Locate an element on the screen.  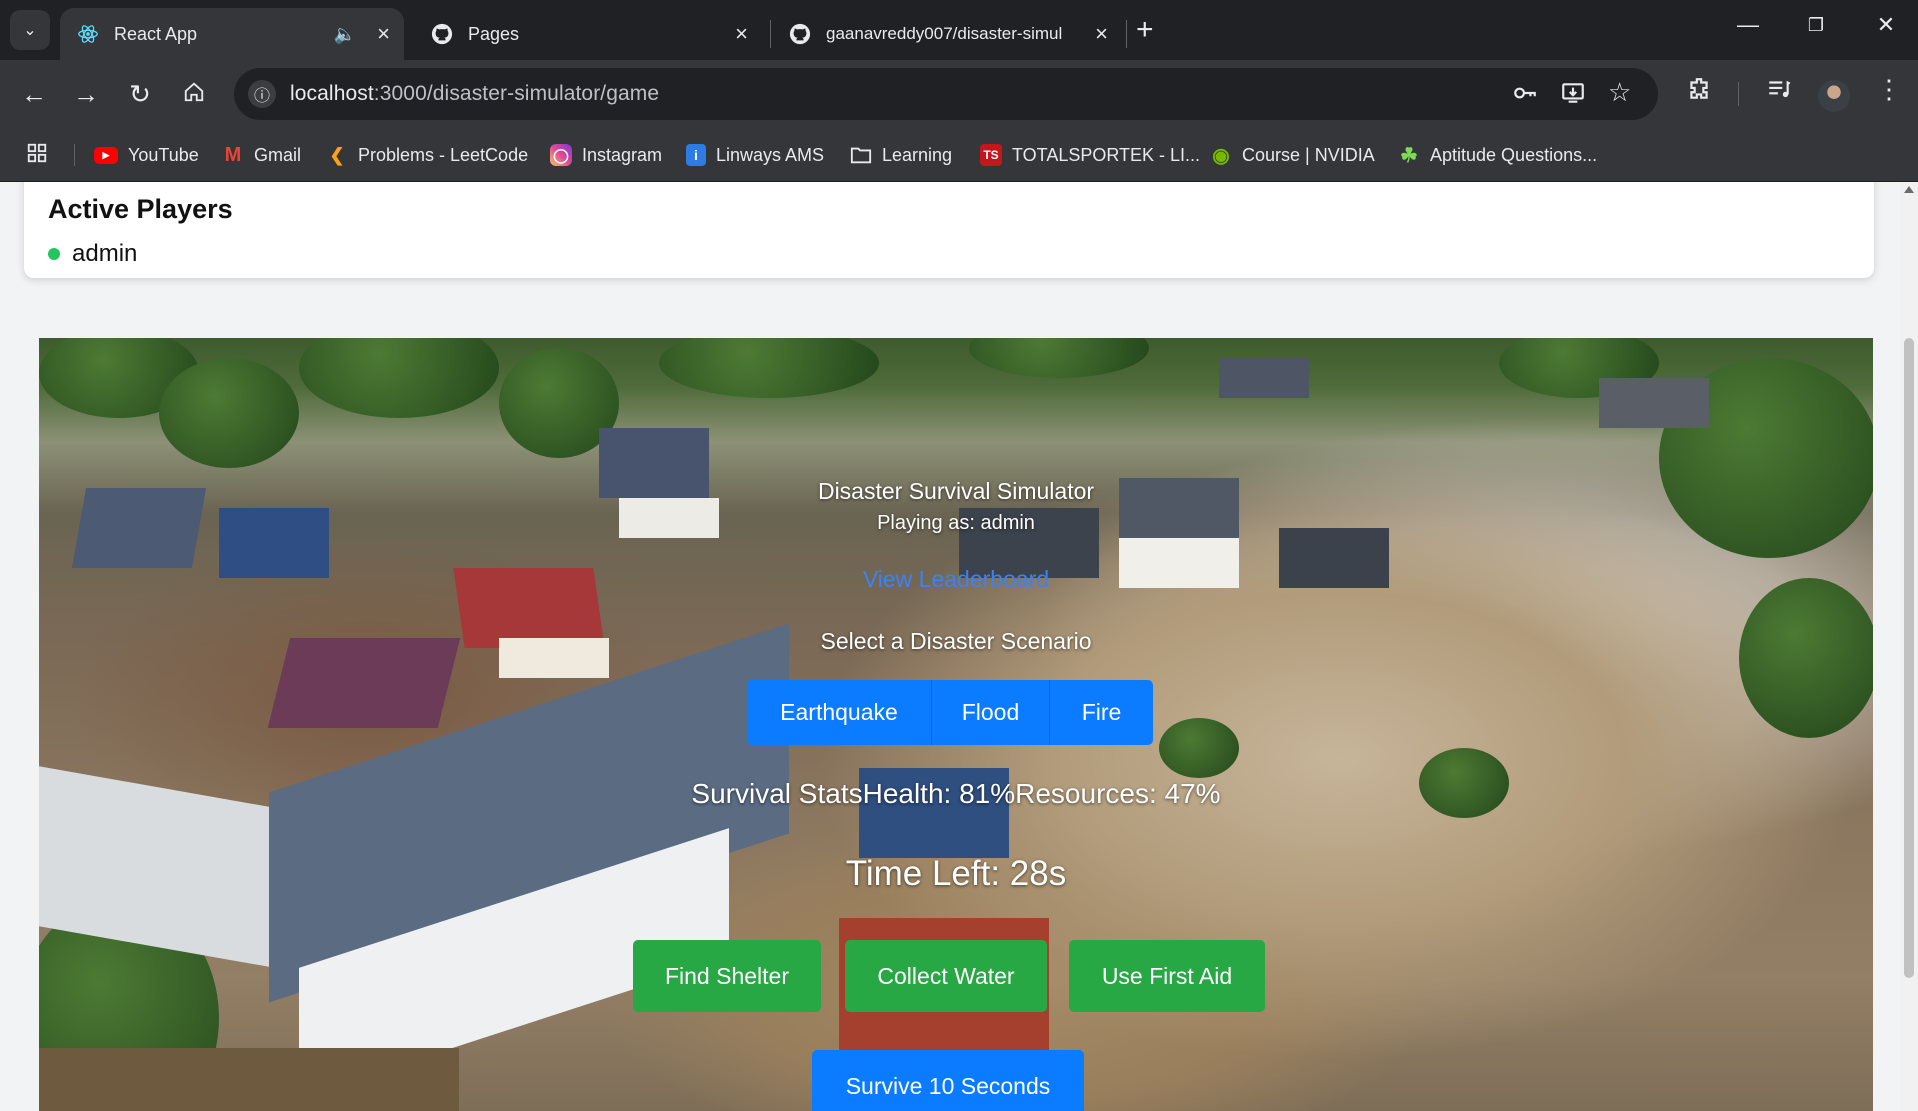
arrow-right-icon: → is located at coordinates (86, 93).